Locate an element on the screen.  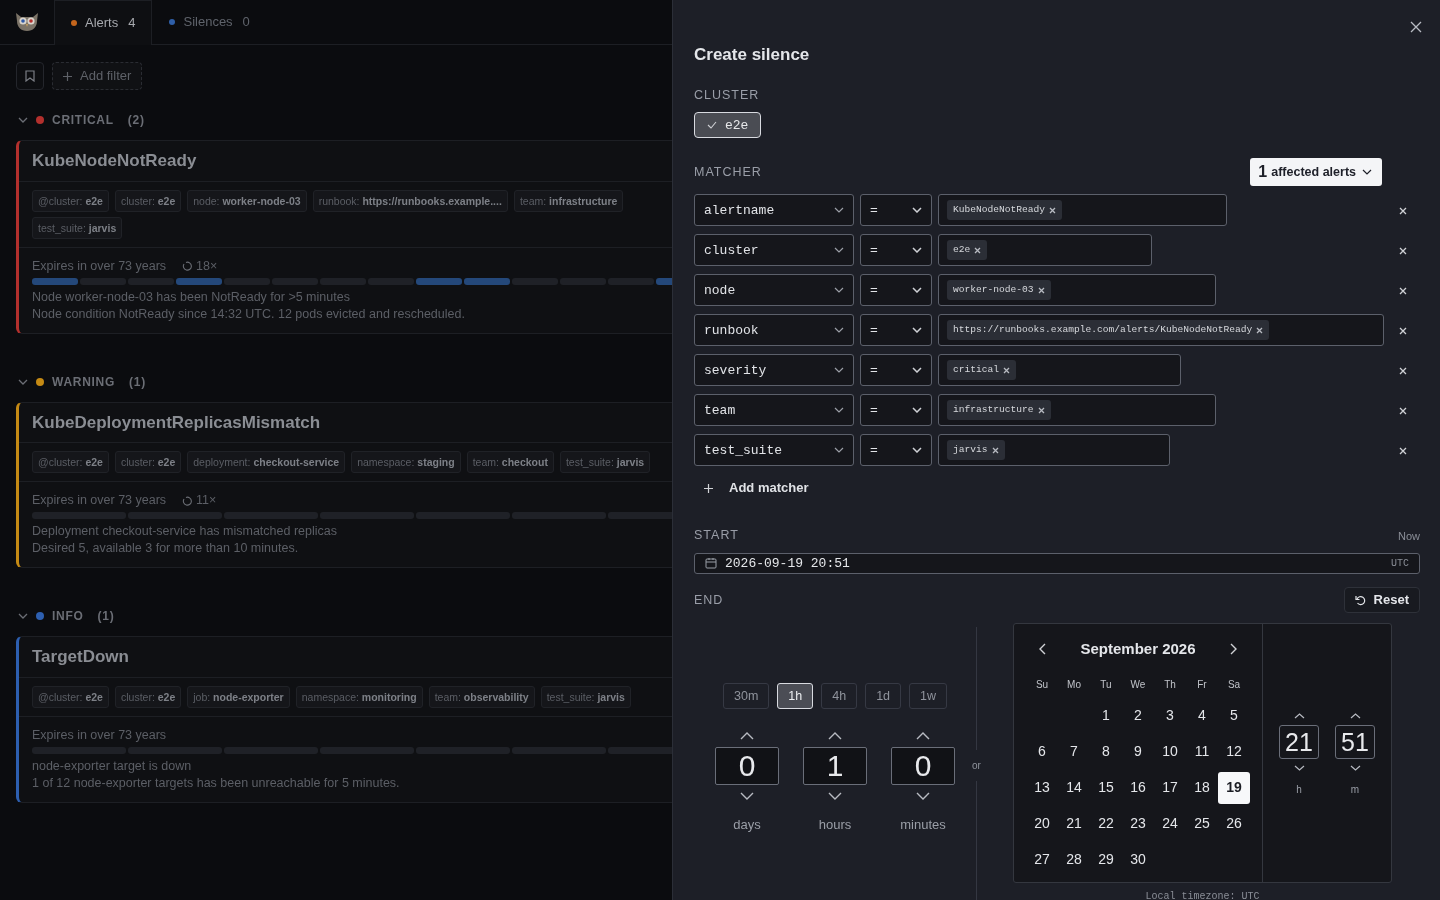
repeat-count: 18× is located at coordinates (207, 266).